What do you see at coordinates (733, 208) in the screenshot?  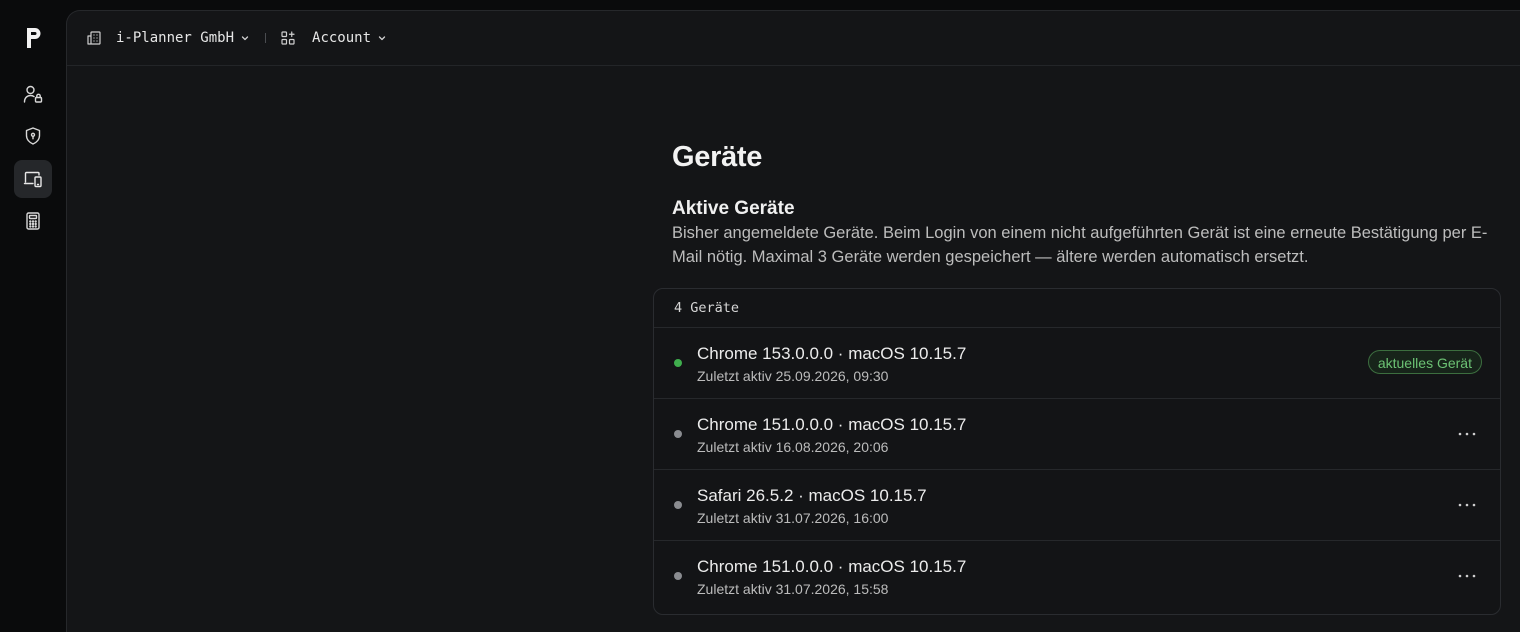 I see `section-title: Aktive Geräte` at bounding box center [733, 208].